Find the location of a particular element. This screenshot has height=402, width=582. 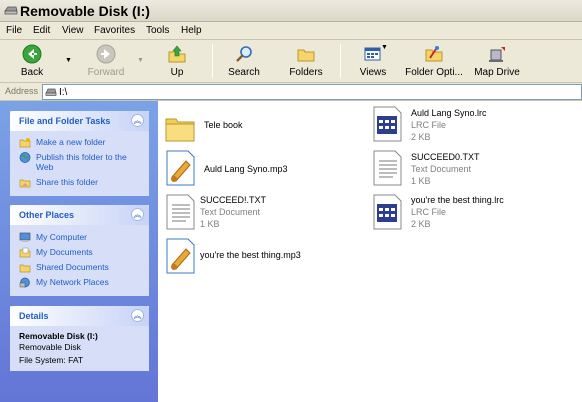

globe-icon is located at coordinates (25, 157).